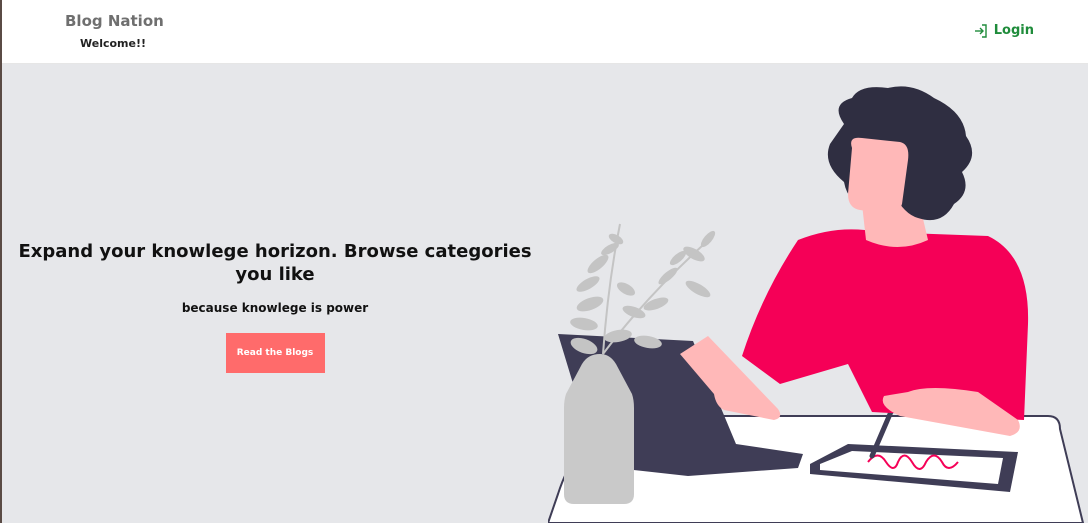 The width and height of the screenshot is (1088, 523). What do you see at coordinates (275, 353) in the screenshot?
I see `read-blogs-button: Read the Blogs` at bounding box center [275, 353].